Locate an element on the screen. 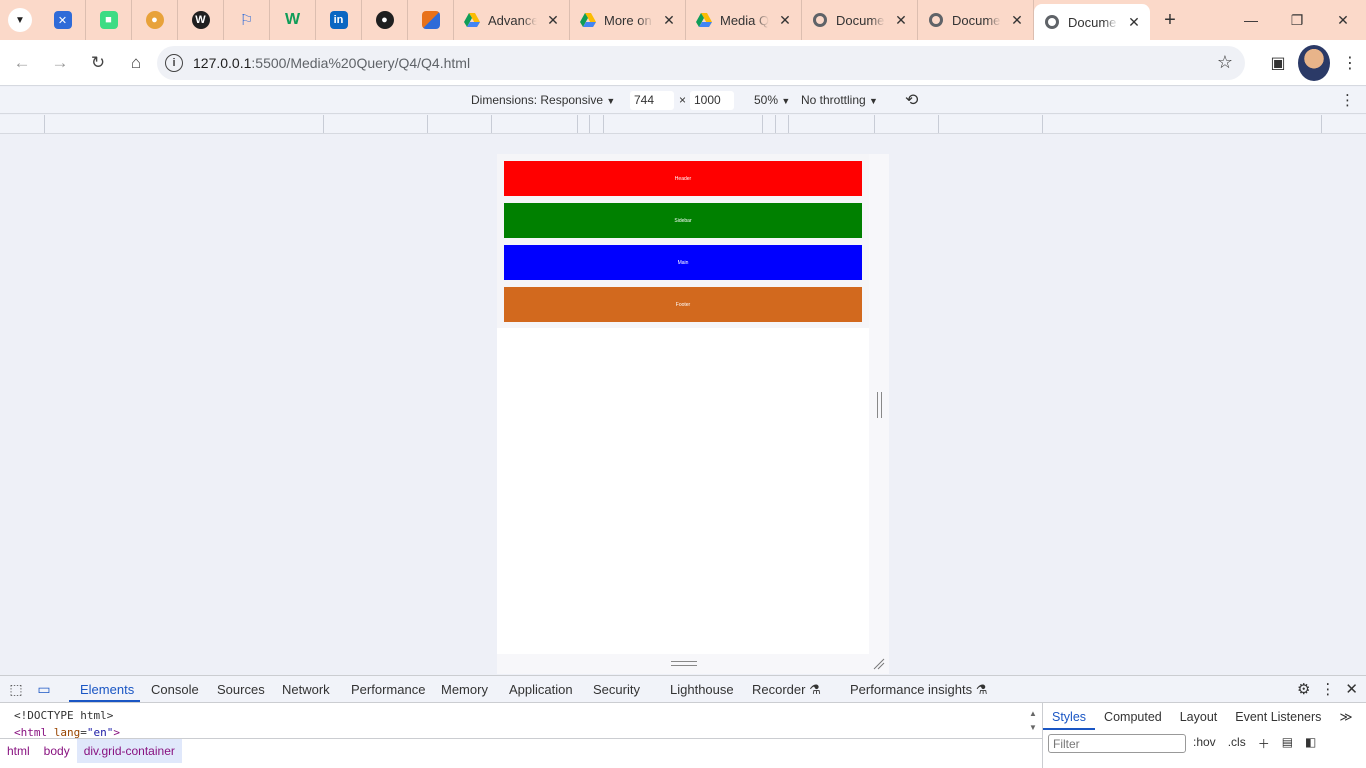 The height and width of the screenshot is (768, 1366). tab-performance: Performance is located at coordinates (388, 689).